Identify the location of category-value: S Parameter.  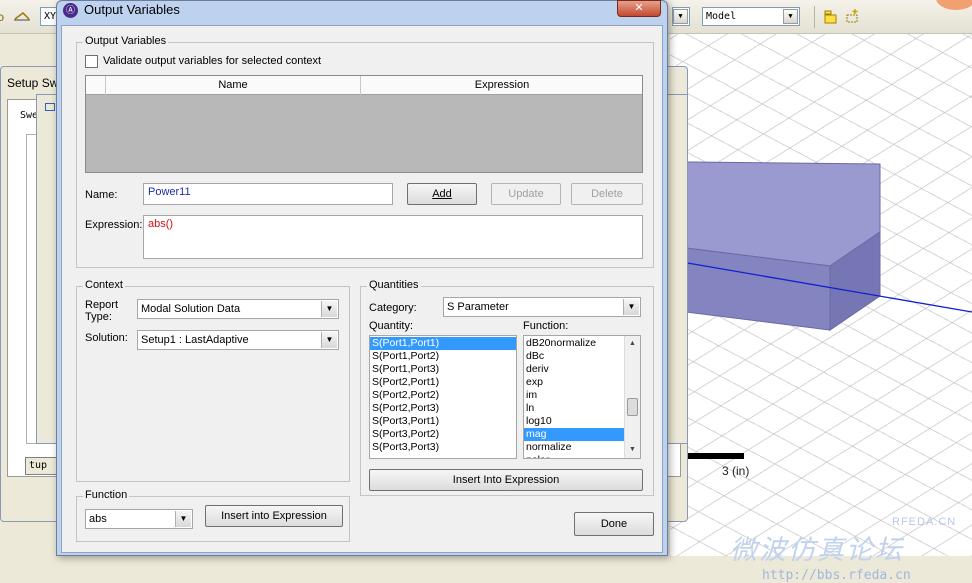
(478, 307).